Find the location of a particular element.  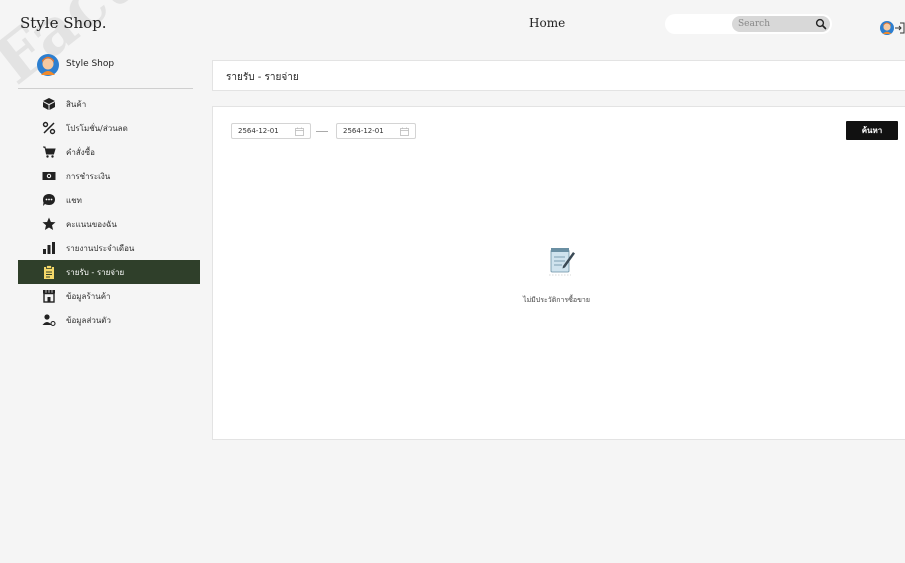

sidebar-item-label: คะแนนของฉัน is located at coordinates (91, 224).